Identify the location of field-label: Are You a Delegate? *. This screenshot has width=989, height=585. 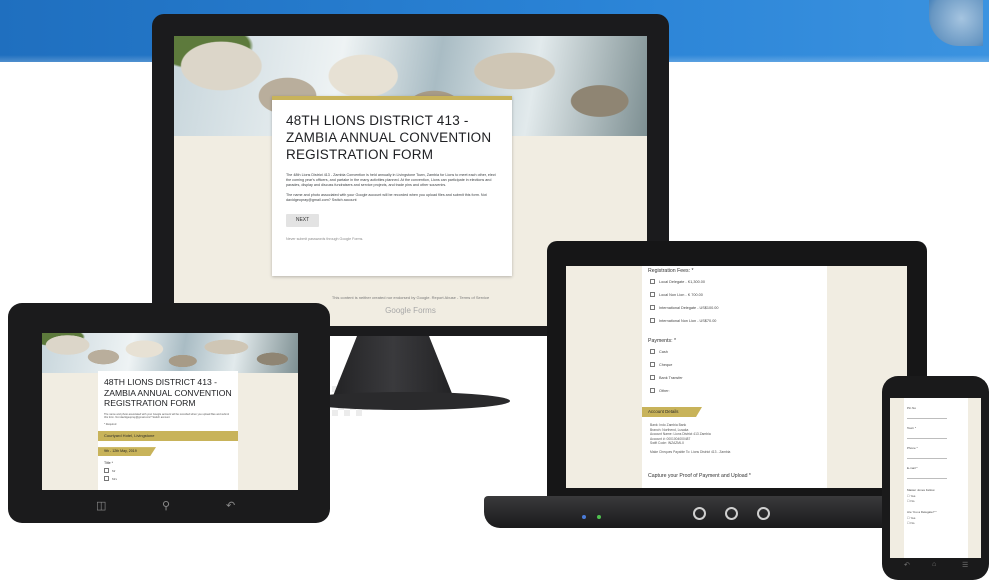
(922, 512).